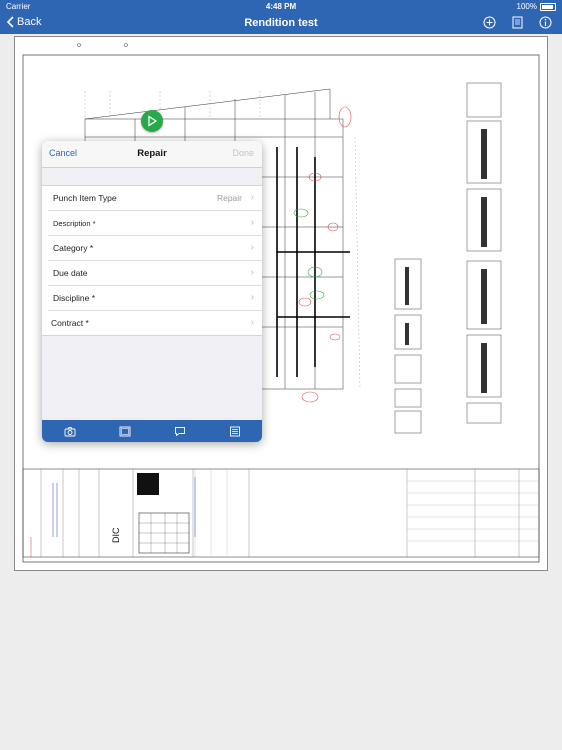  I want to click on list-button, so click(235, 431).